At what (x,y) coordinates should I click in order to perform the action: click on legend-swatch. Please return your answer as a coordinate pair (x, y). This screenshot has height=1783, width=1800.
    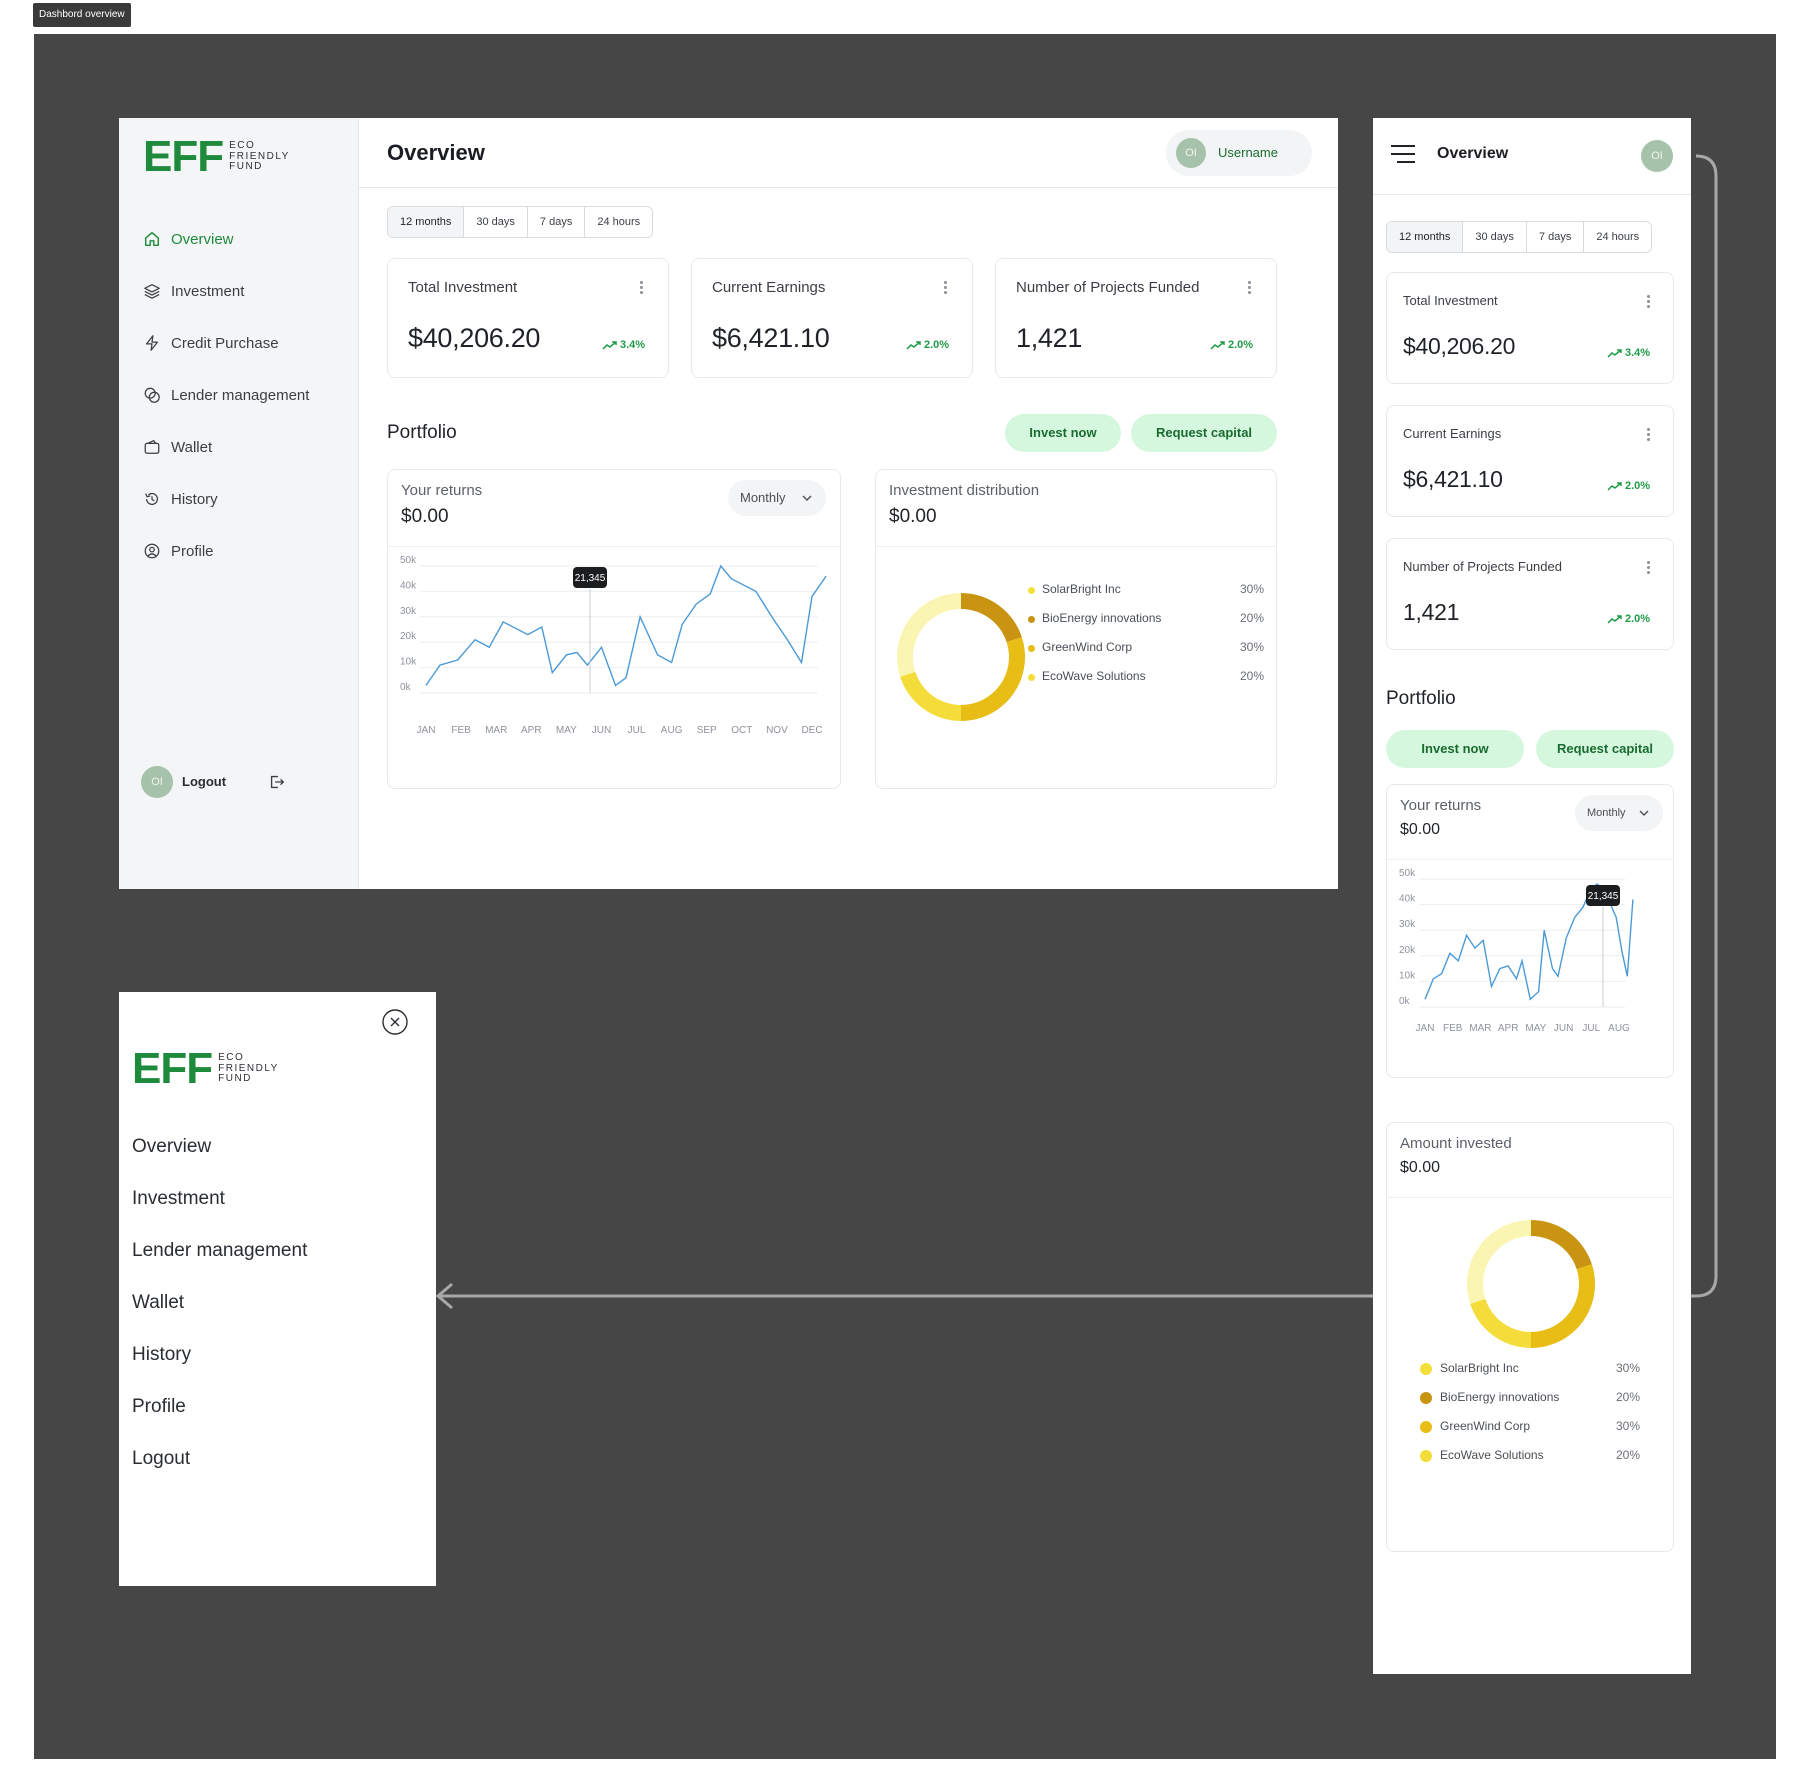
    Looking at the image, I should click on (1031, 648).